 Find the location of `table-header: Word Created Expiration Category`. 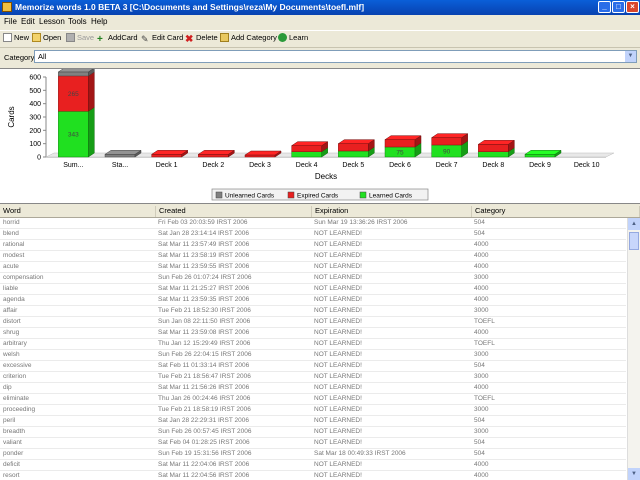

table-header: Word Created Expiration Category is located at coordinates (320, 211).